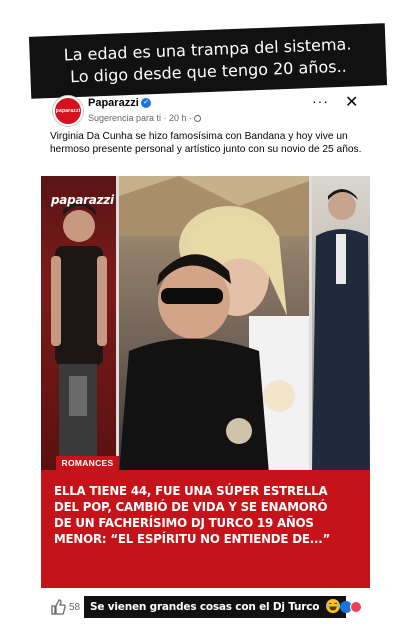 The image size is (420, 628). Describe the element at coordinates (113, 103) in the screenshot. I see `page-name: Paparazzi` at that location.